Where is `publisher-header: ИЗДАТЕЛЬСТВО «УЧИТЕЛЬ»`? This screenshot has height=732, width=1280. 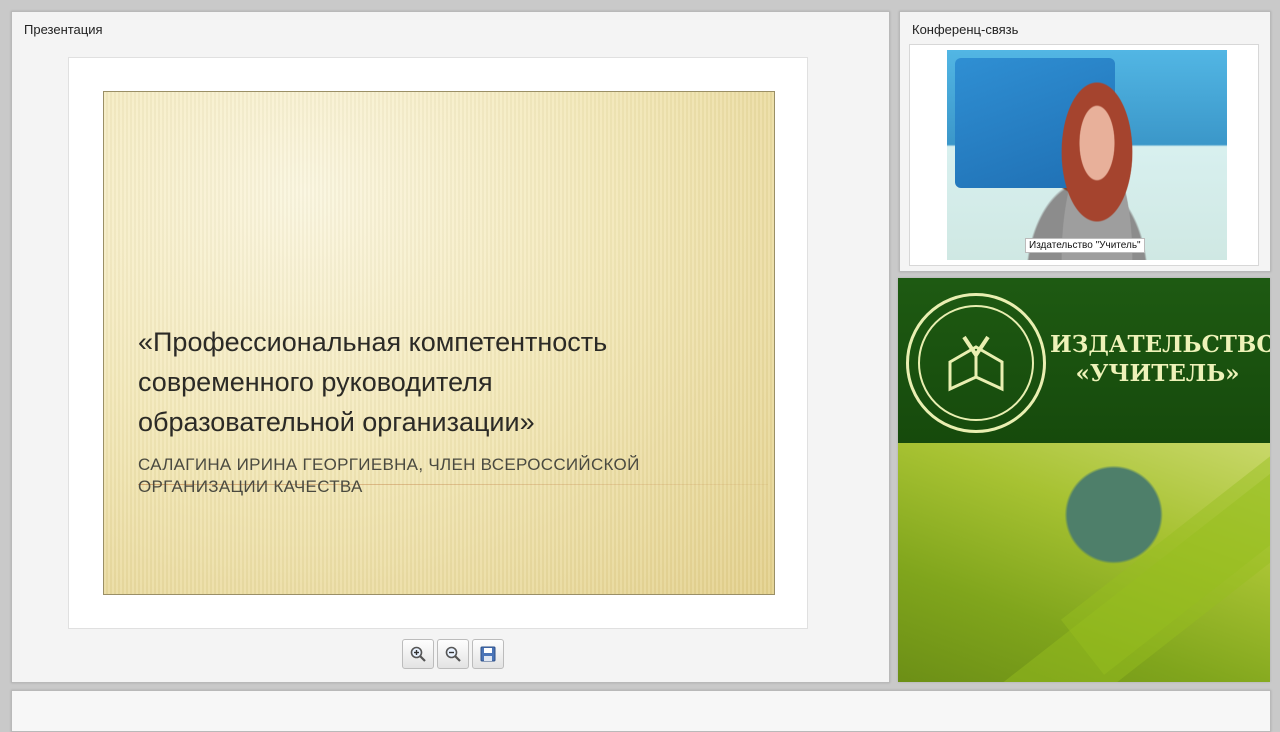
publisher-header: ИЗДАТЕЛЬСТВО «УЧИТЕЛЬ» is located at coordinates (1084, 360).